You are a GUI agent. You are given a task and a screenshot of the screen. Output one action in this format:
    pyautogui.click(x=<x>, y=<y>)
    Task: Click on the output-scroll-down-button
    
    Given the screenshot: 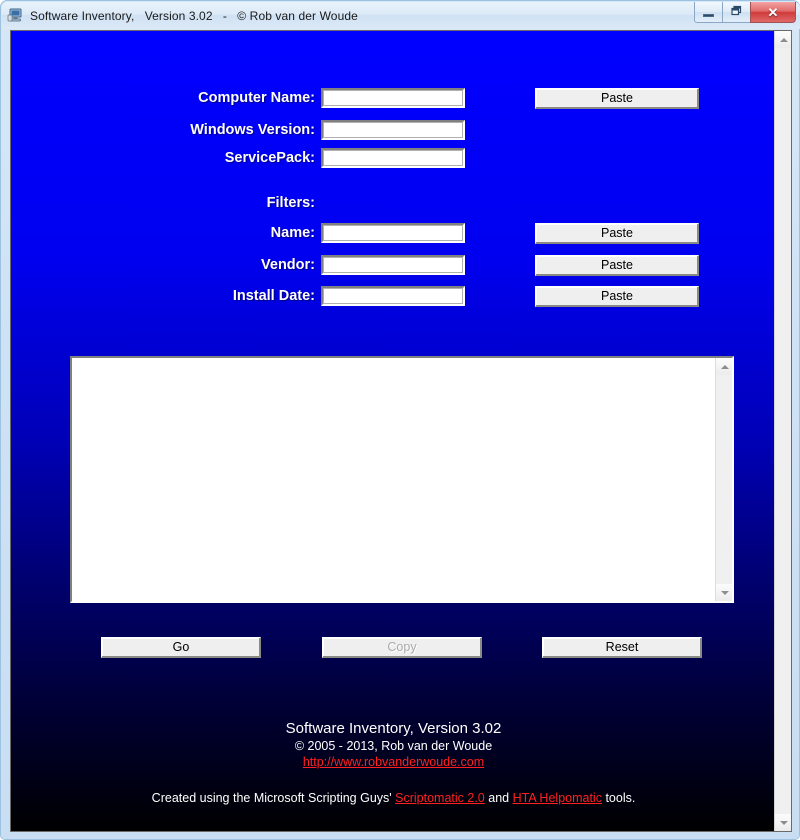 What is the action you would take?
    pyautogui.click(x=724, y=592)
    